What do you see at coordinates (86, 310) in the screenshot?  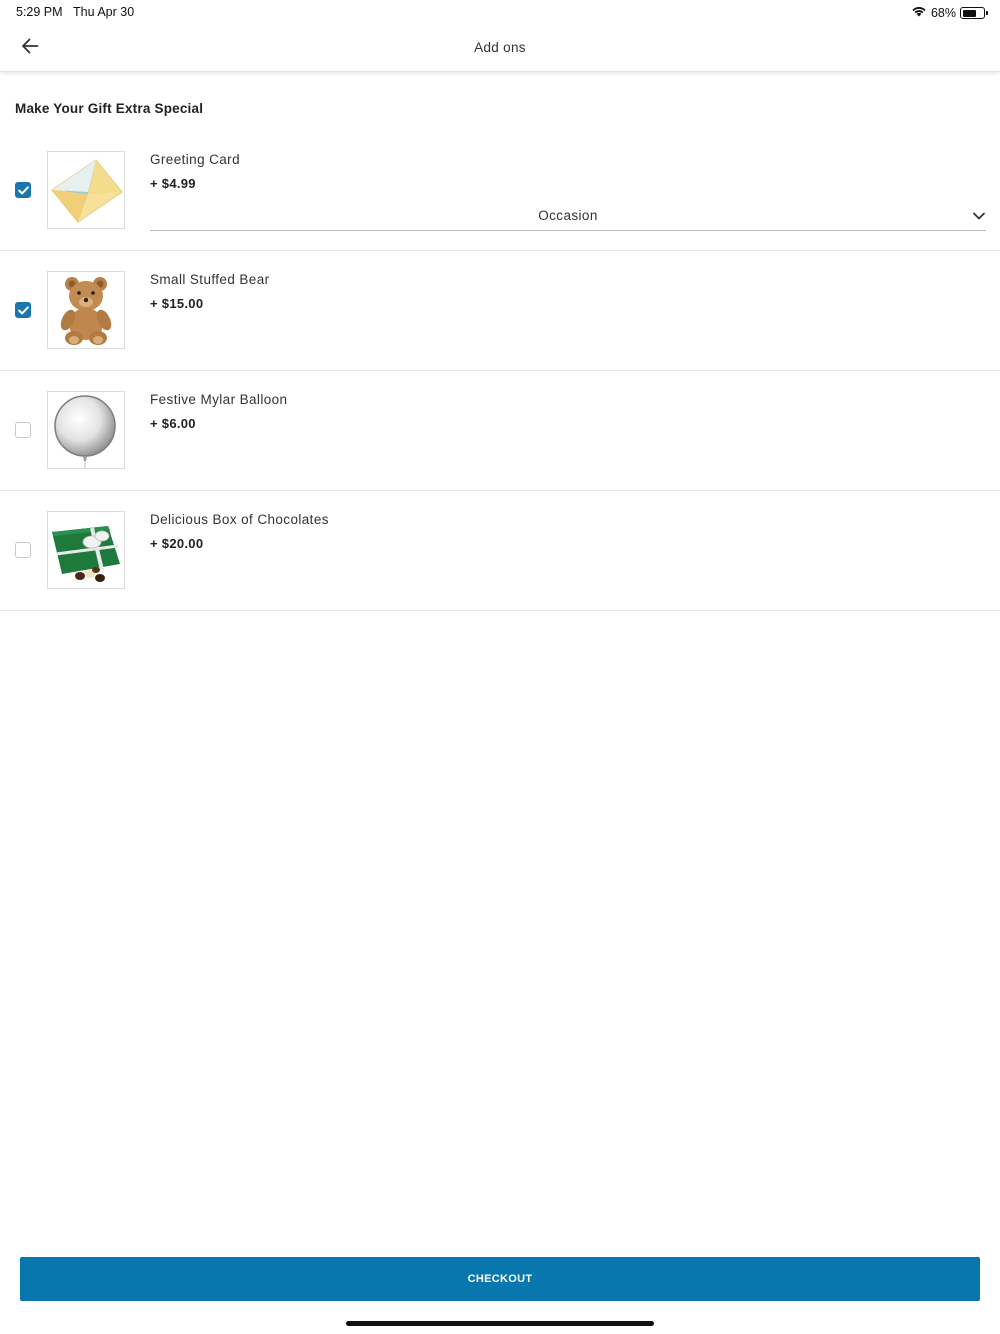 I see `teddy-bear-image` at bounding box center [86, 310].